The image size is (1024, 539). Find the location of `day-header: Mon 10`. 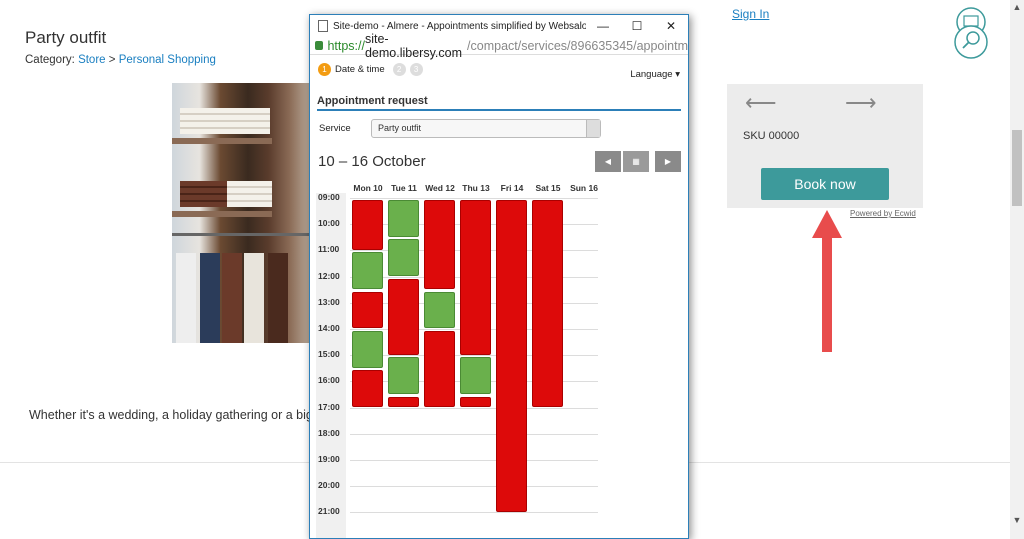

day-header: Mon 10 is located at coordinates (368, 188).